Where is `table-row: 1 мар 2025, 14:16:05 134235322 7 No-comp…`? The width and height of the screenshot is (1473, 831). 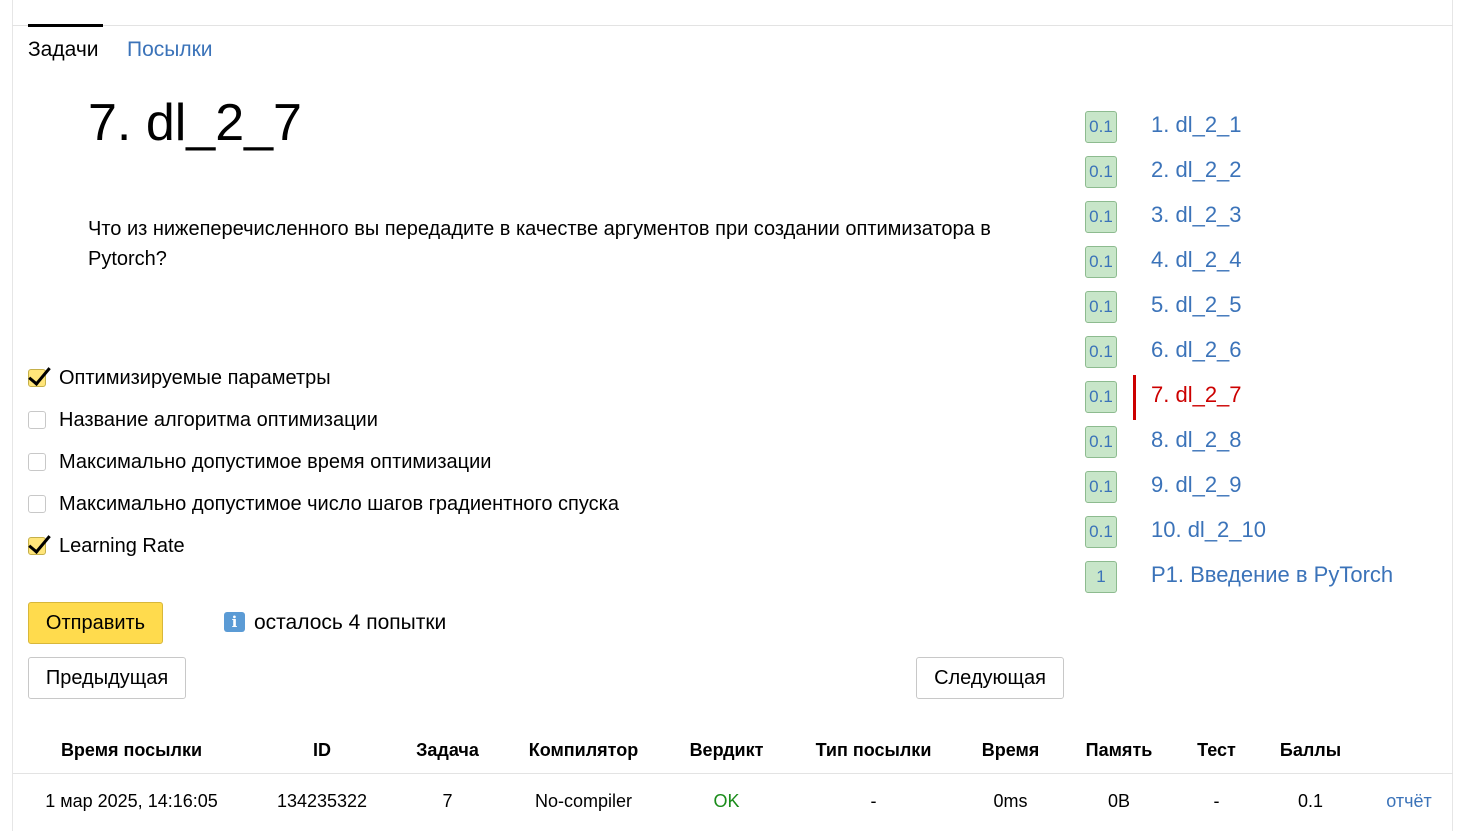
table-row: 1 мар 2025, 14:16:05 134235322 7 No-comp… is located at coordinates (733, 801).